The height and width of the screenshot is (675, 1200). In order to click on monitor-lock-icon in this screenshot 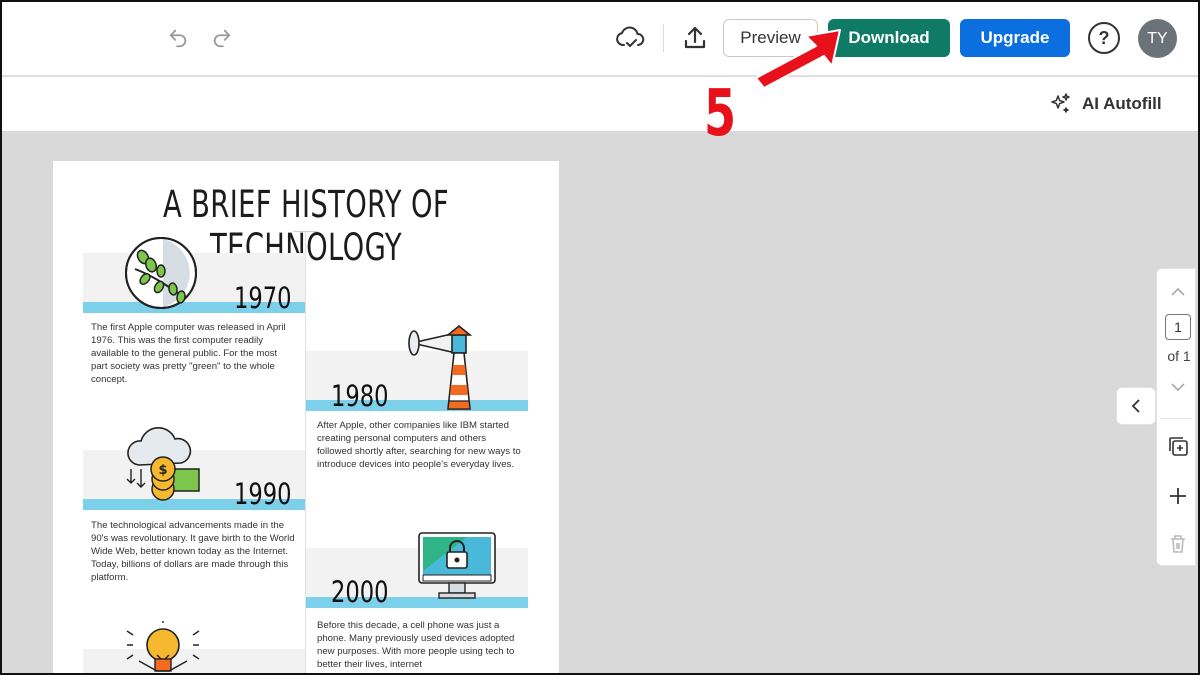, I will do `click(457, 565)`.